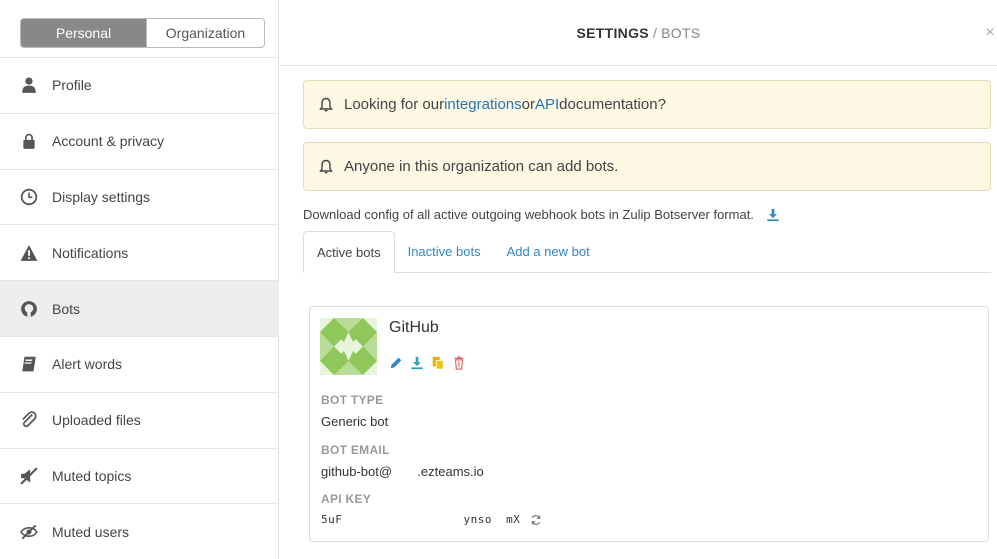  I want to click on organization-tab: Organization, so click(205, 33).